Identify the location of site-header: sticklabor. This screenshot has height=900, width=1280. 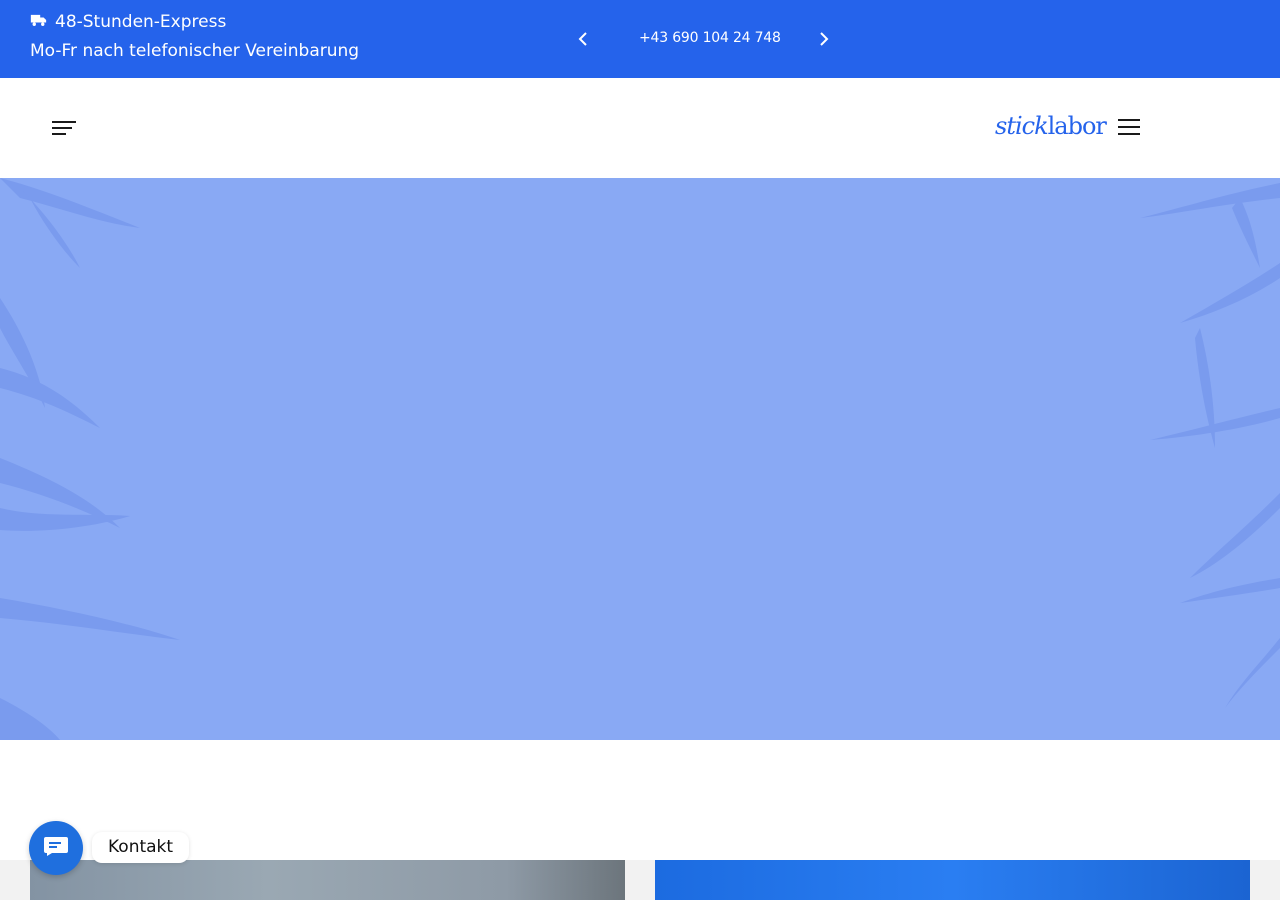
(640, 128).